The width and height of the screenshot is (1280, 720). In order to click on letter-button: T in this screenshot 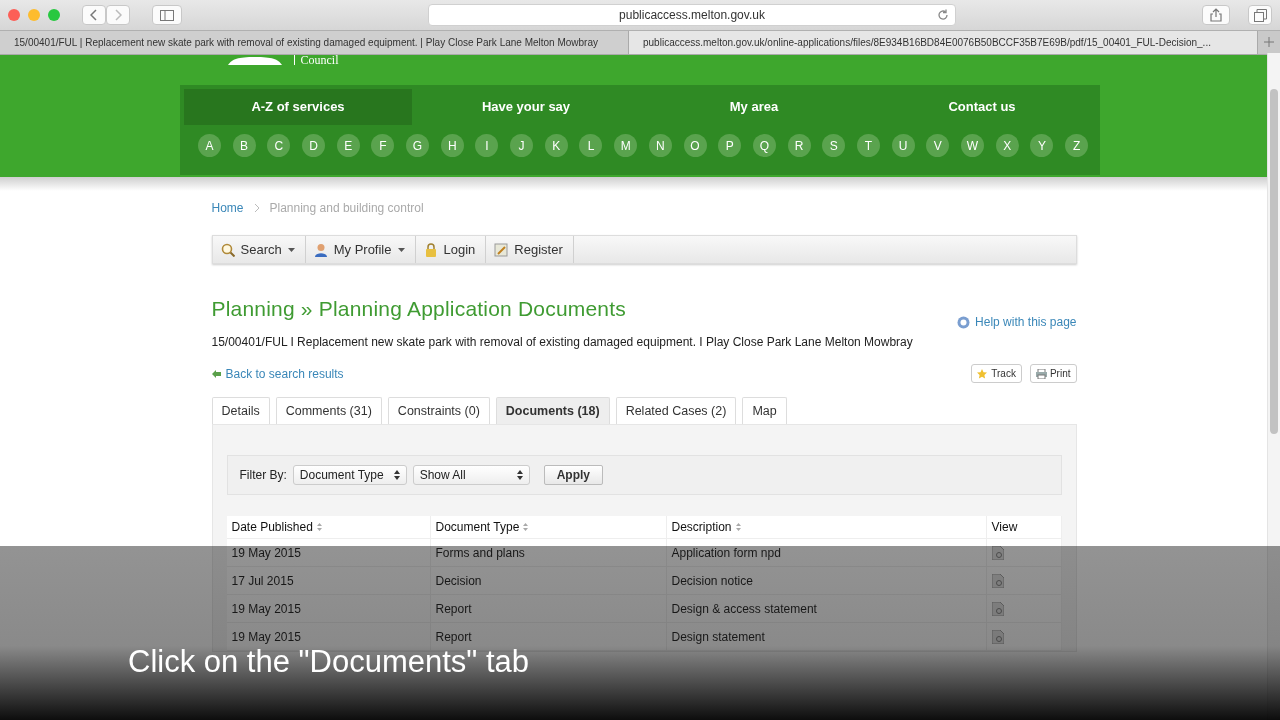, I will do `click(868, 145)`.